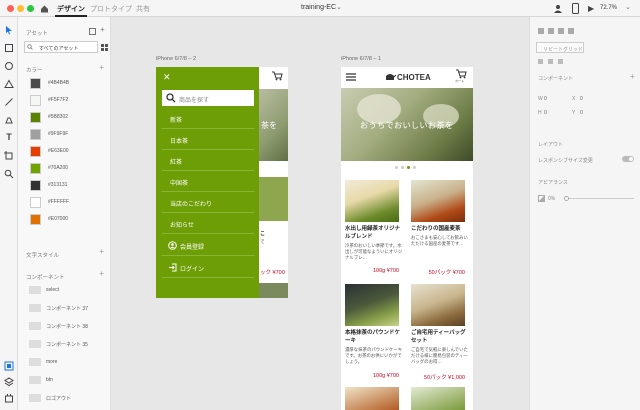 Image resolution: width=640 pixels, height=410 pixels. I want to click on product-image, so click(438, 201).